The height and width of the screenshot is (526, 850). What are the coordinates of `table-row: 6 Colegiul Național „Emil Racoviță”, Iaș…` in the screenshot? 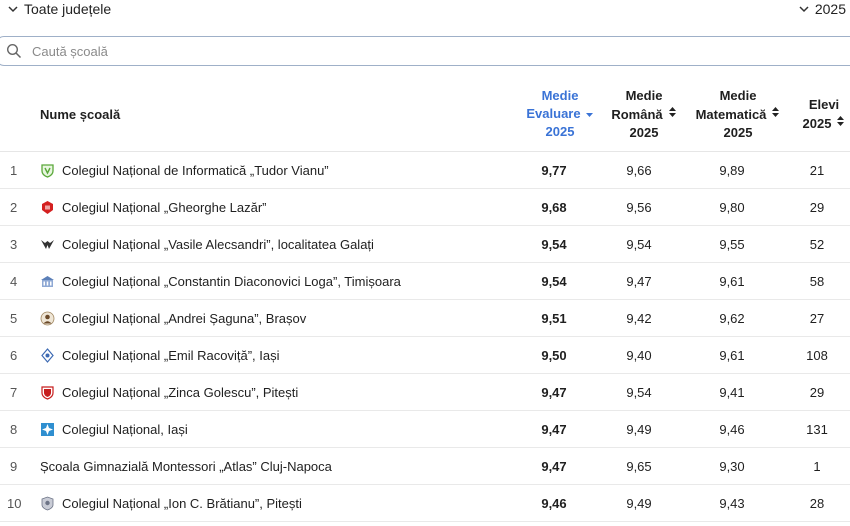 It's located at (425, 355).